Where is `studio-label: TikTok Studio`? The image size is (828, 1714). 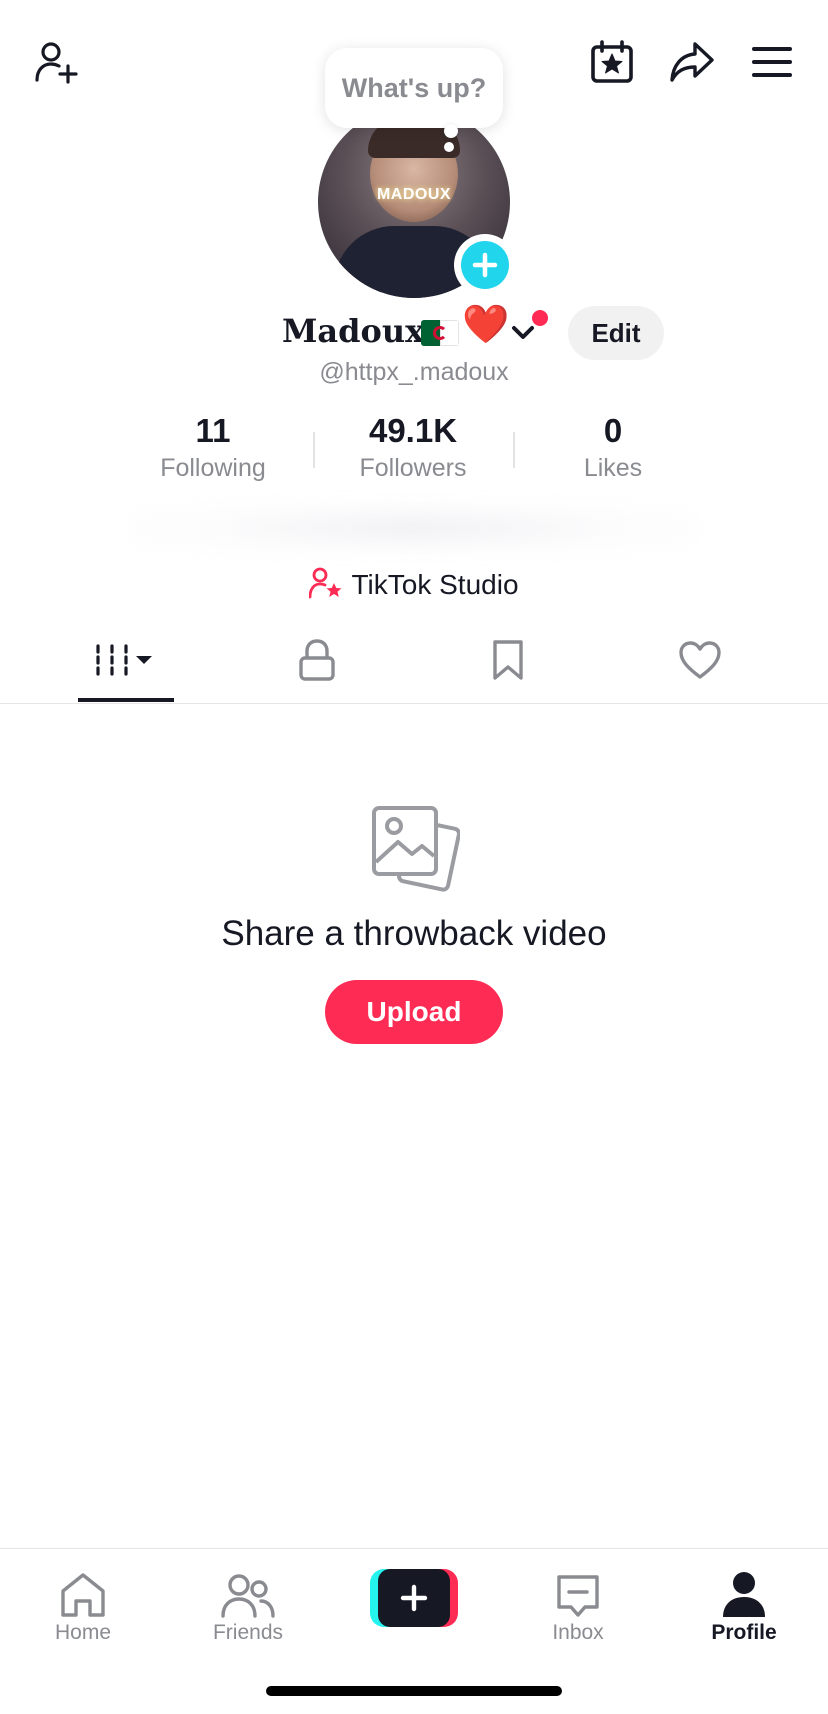
studio-label: TikTok Studio is located at coordinates (435, 584).